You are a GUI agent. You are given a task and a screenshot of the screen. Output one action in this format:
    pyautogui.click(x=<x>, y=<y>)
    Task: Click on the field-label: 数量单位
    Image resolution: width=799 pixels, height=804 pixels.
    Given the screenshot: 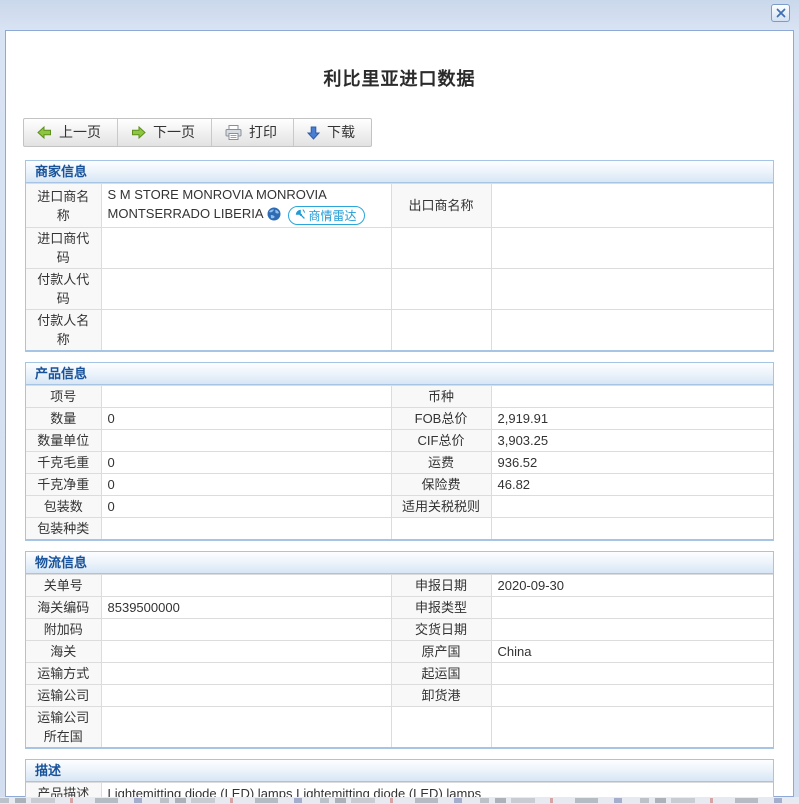 What is the action you would take?
    pyautogui.click(x=64, y=440)
    